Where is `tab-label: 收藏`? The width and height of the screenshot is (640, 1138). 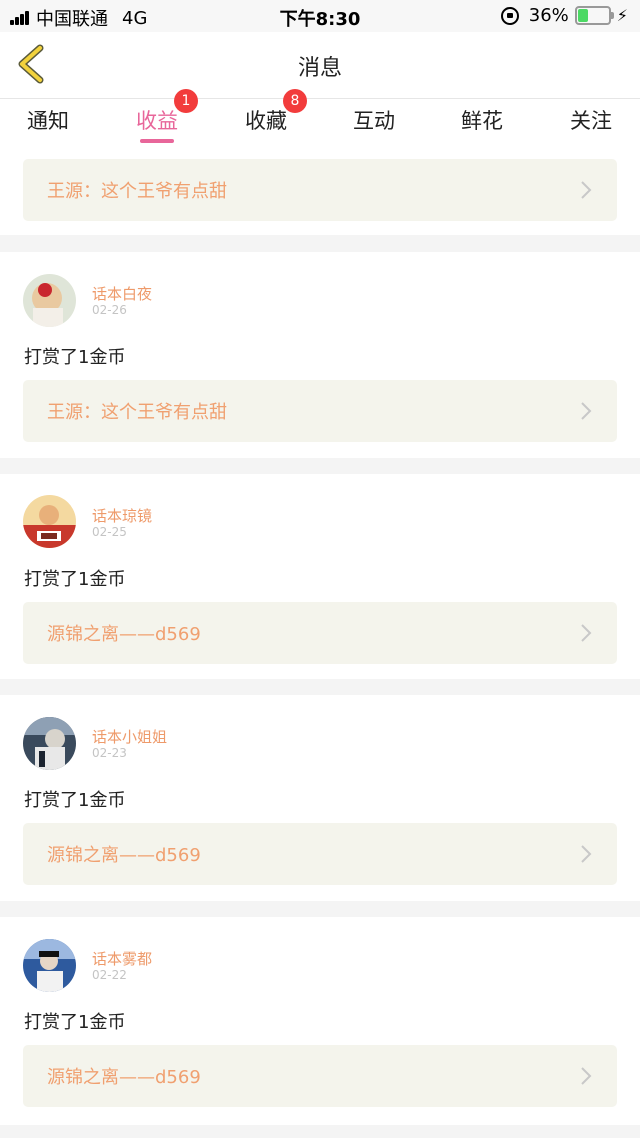 tab-label: 收藏 is located at coordinates (266, 121).